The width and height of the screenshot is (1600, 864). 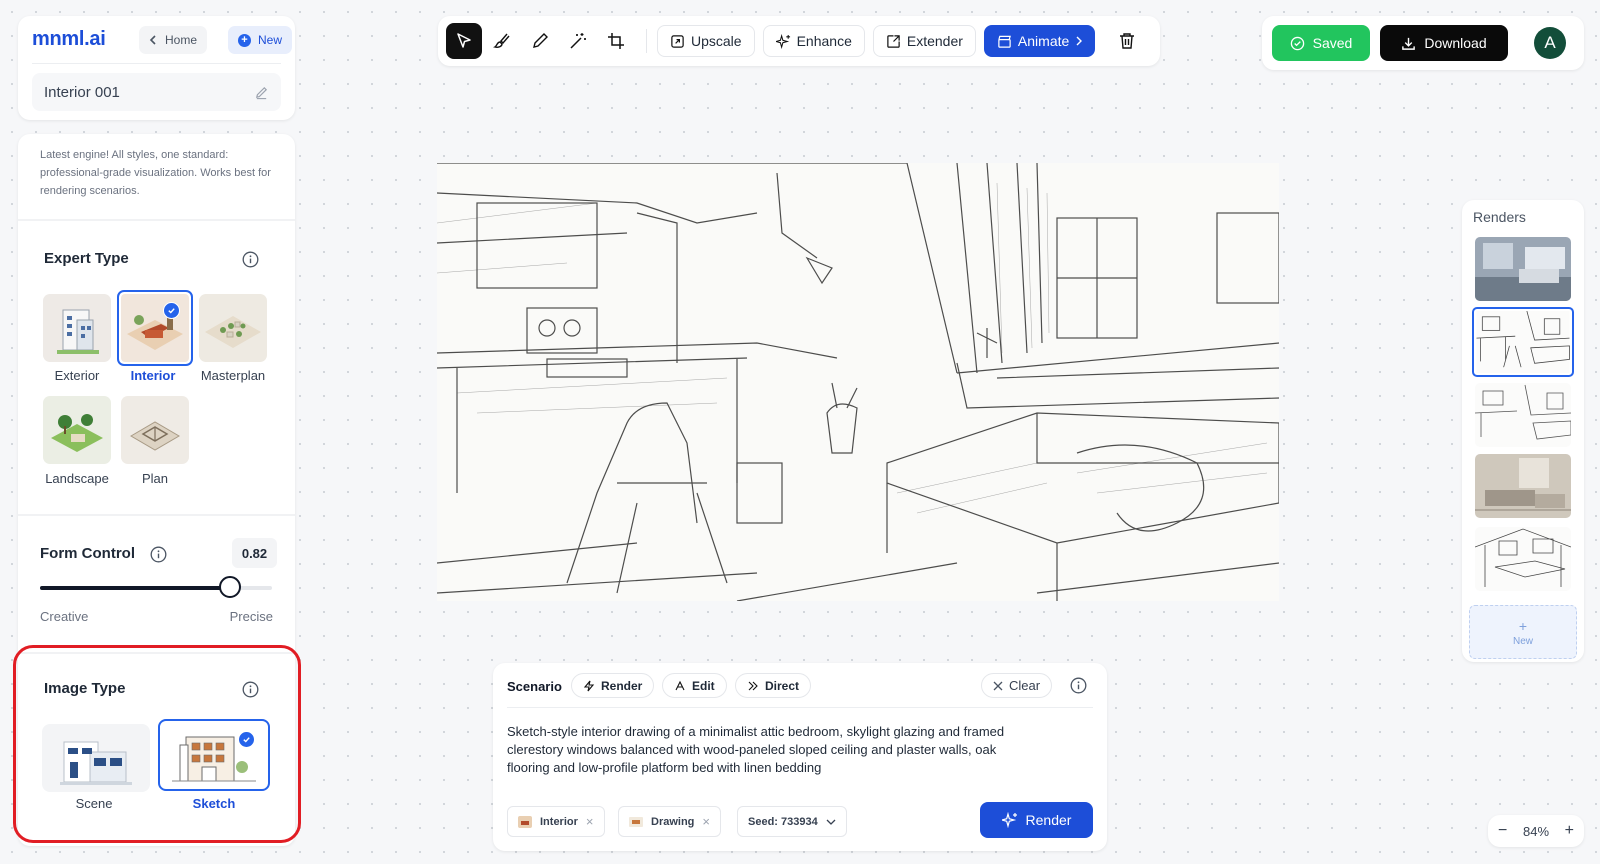 I want to click on drawing-tag-label: Drawing, so click(x=673, y=821).